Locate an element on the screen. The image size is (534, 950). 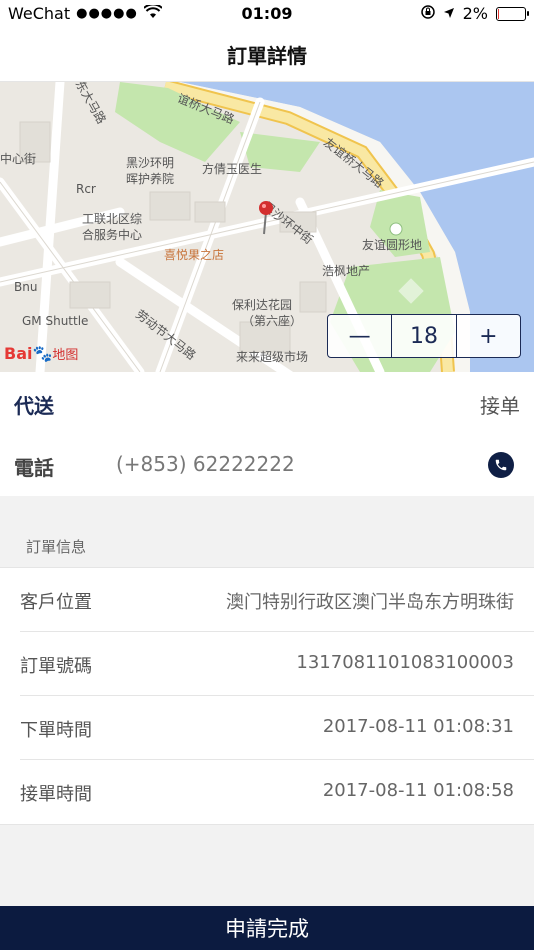
map-label: 中心街 is located at coordinates (18, 159).